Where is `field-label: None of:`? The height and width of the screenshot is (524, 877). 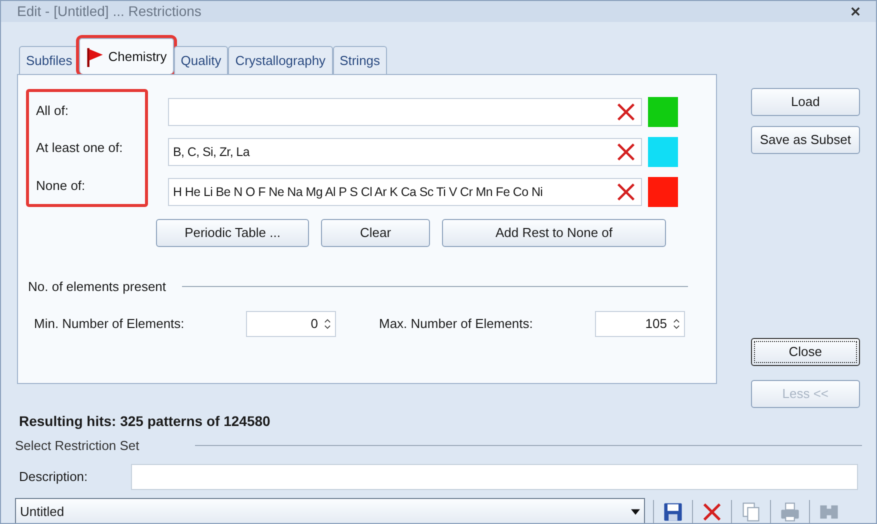 field-label: None of: is located at coordinates (61, 185).